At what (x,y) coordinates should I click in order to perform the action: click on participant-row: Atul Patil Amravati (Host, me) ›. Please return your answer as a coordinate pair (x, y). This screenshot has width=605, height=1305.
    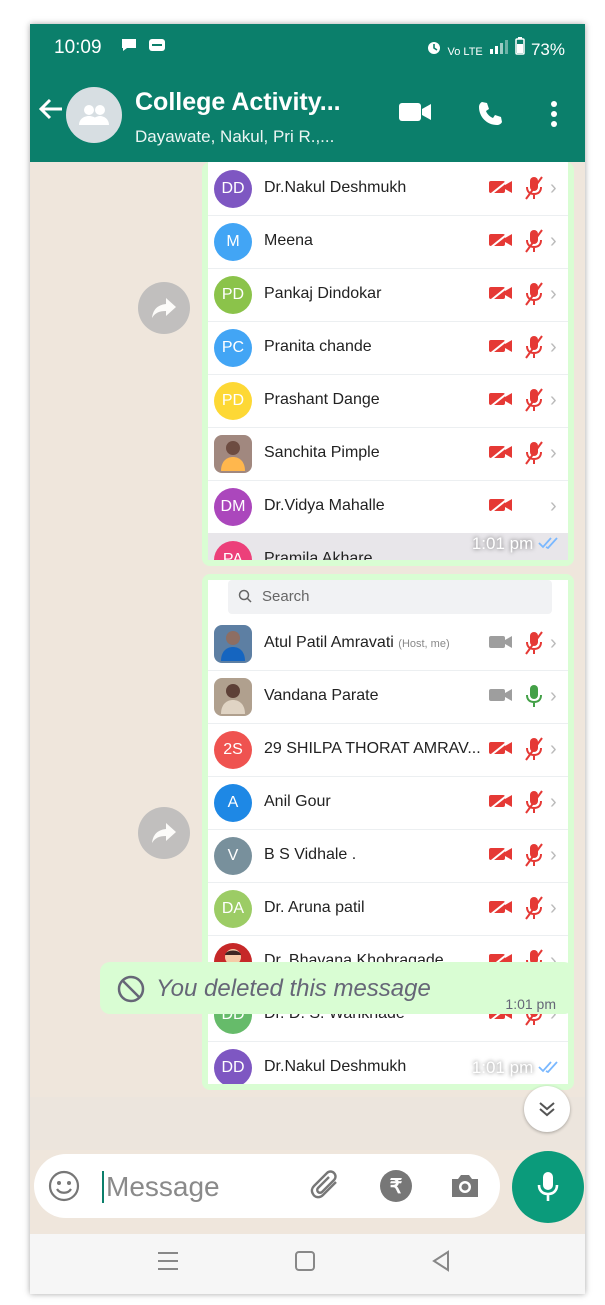
    Looking at the image, I should click on (388, 644).